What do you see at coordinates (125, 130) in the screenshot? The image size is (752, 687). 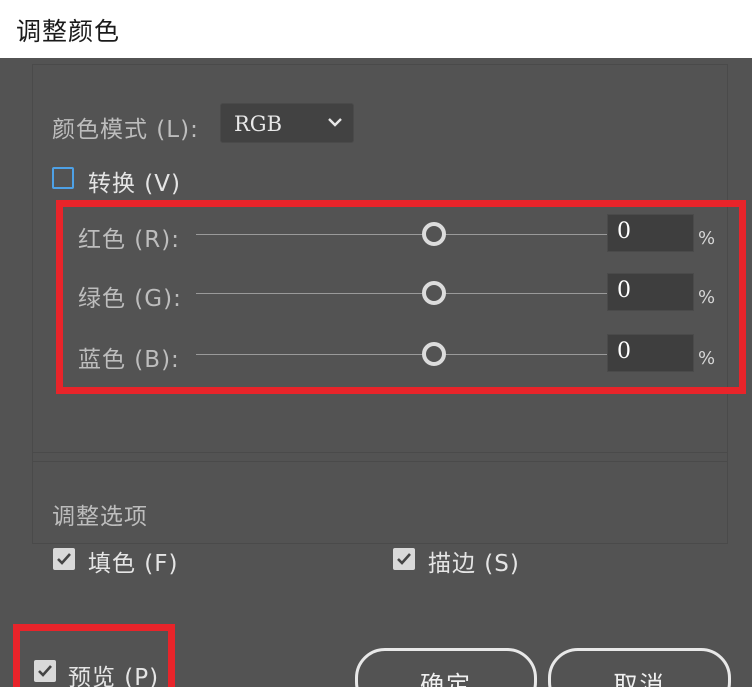 I see `color-mode-label: 颜色模式 (L):` at bounding box center [125, 130].